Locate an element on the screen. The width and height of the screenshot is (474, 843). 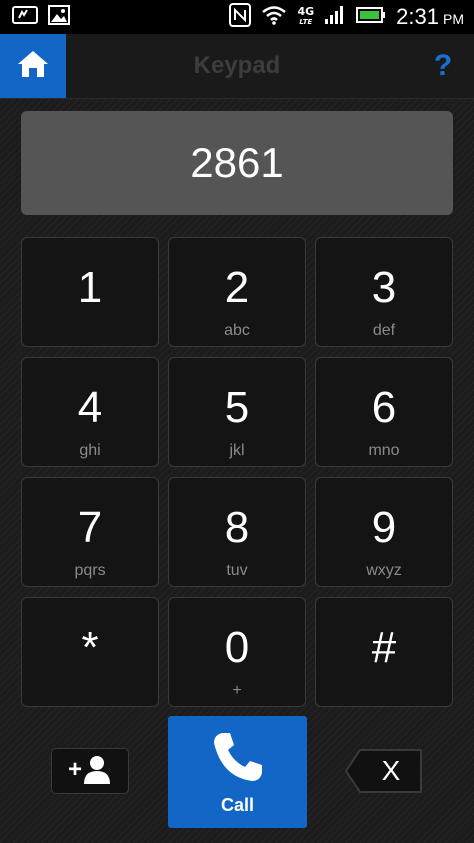
key-letters: pqrs is located at coordinates (90, 570).